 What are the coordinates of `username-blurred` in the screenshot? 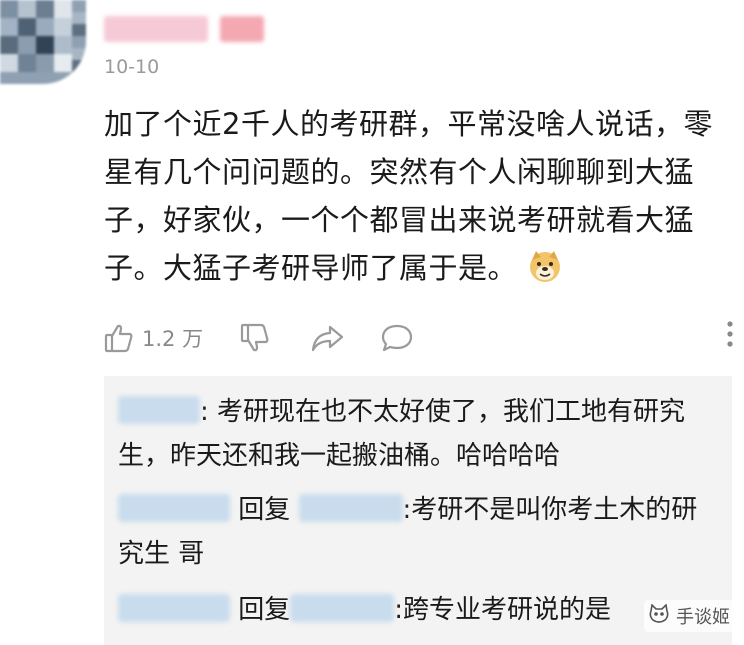 It's located at (184, 29).